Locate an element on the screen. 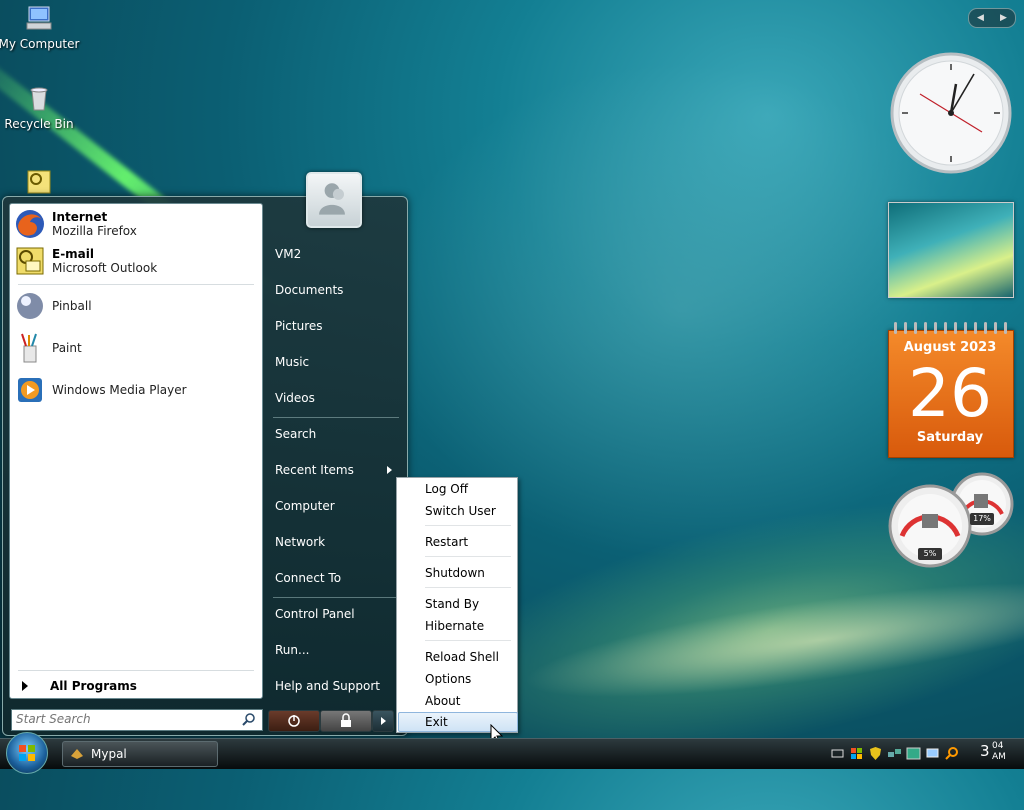 This screenshot has width=1024, height=810. pinned-item-title: E-mail is located at coordinates (73, 254).